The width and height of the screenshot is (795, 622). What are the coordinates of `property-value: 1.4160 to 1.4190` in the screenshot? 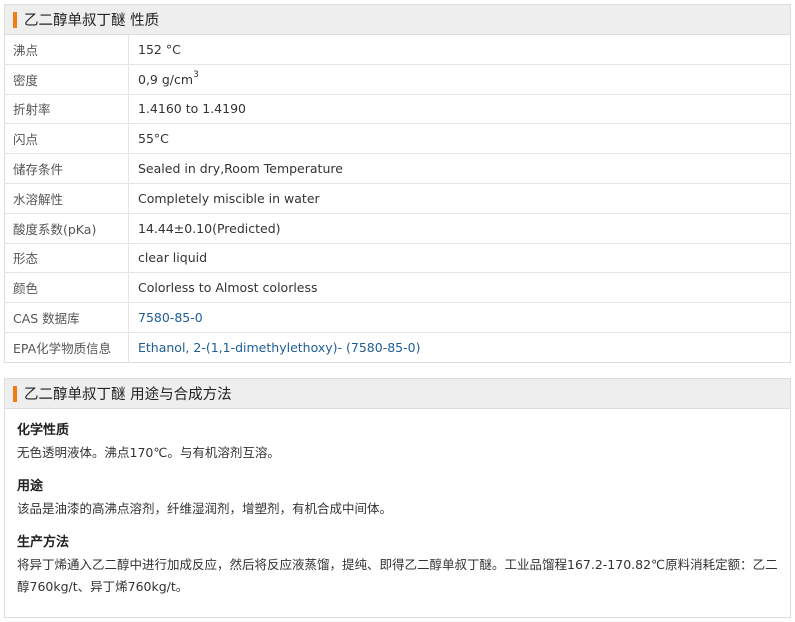 It's located at (192, 109).